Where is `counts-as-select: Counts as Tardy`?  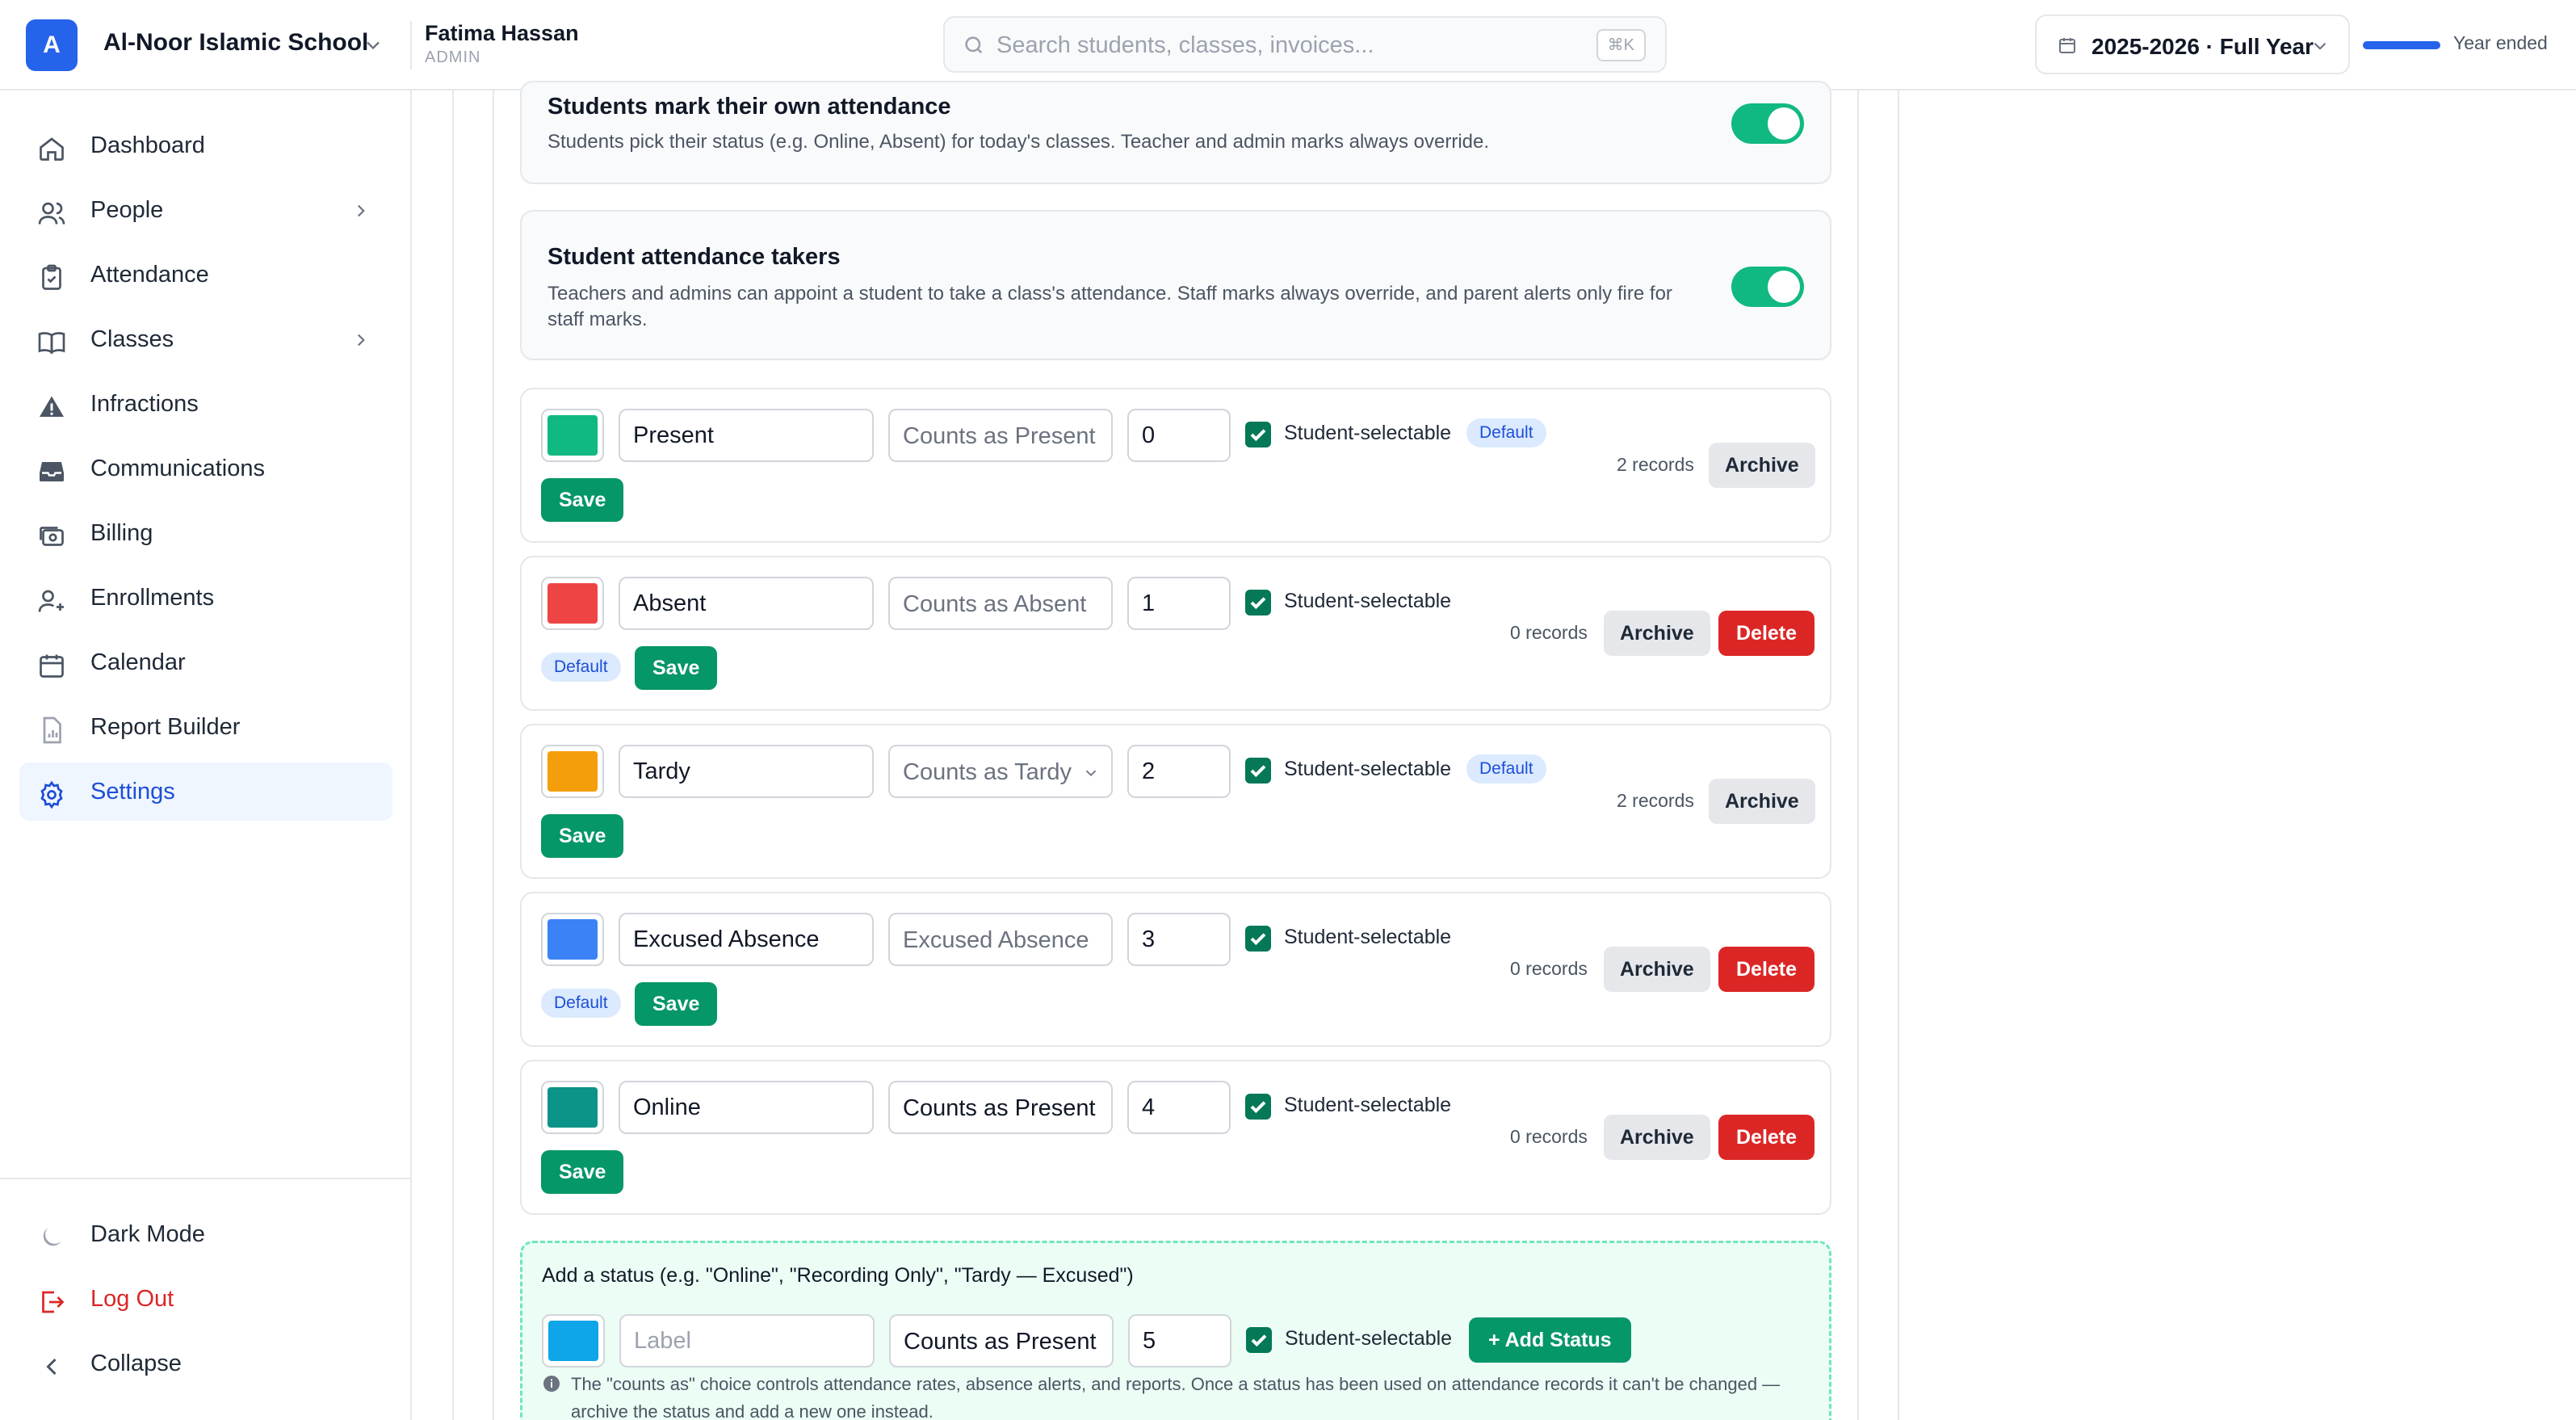 counts-as-select: Counts as Tardy is located at coordinates (1000, 771).